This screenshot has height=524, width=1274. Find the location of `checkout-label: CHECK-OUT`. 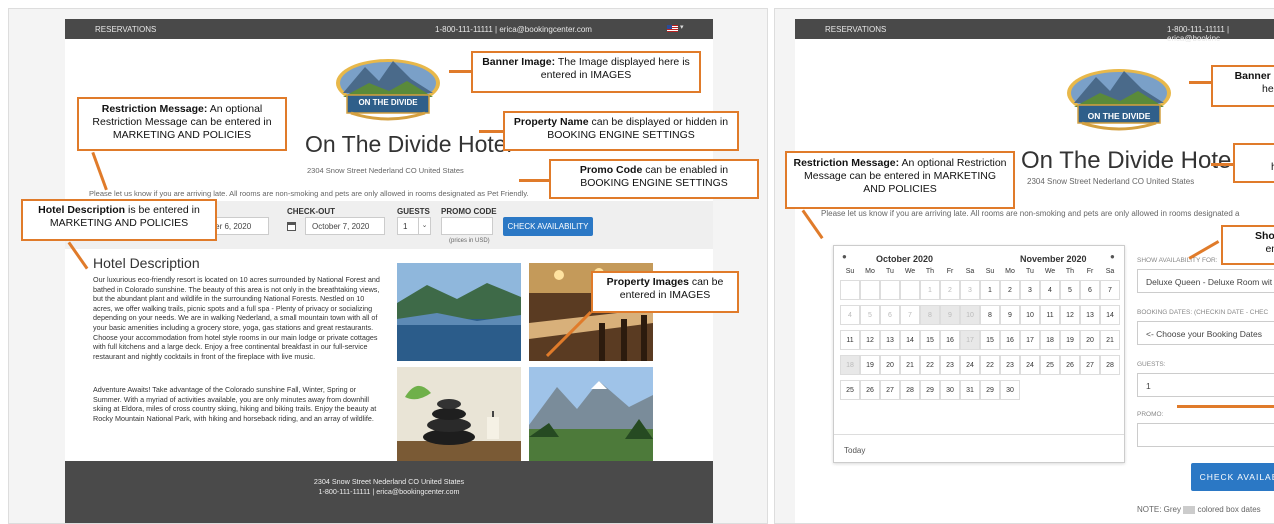

checkout-label: CHECK-OUT is located at coordinates (311, 211).